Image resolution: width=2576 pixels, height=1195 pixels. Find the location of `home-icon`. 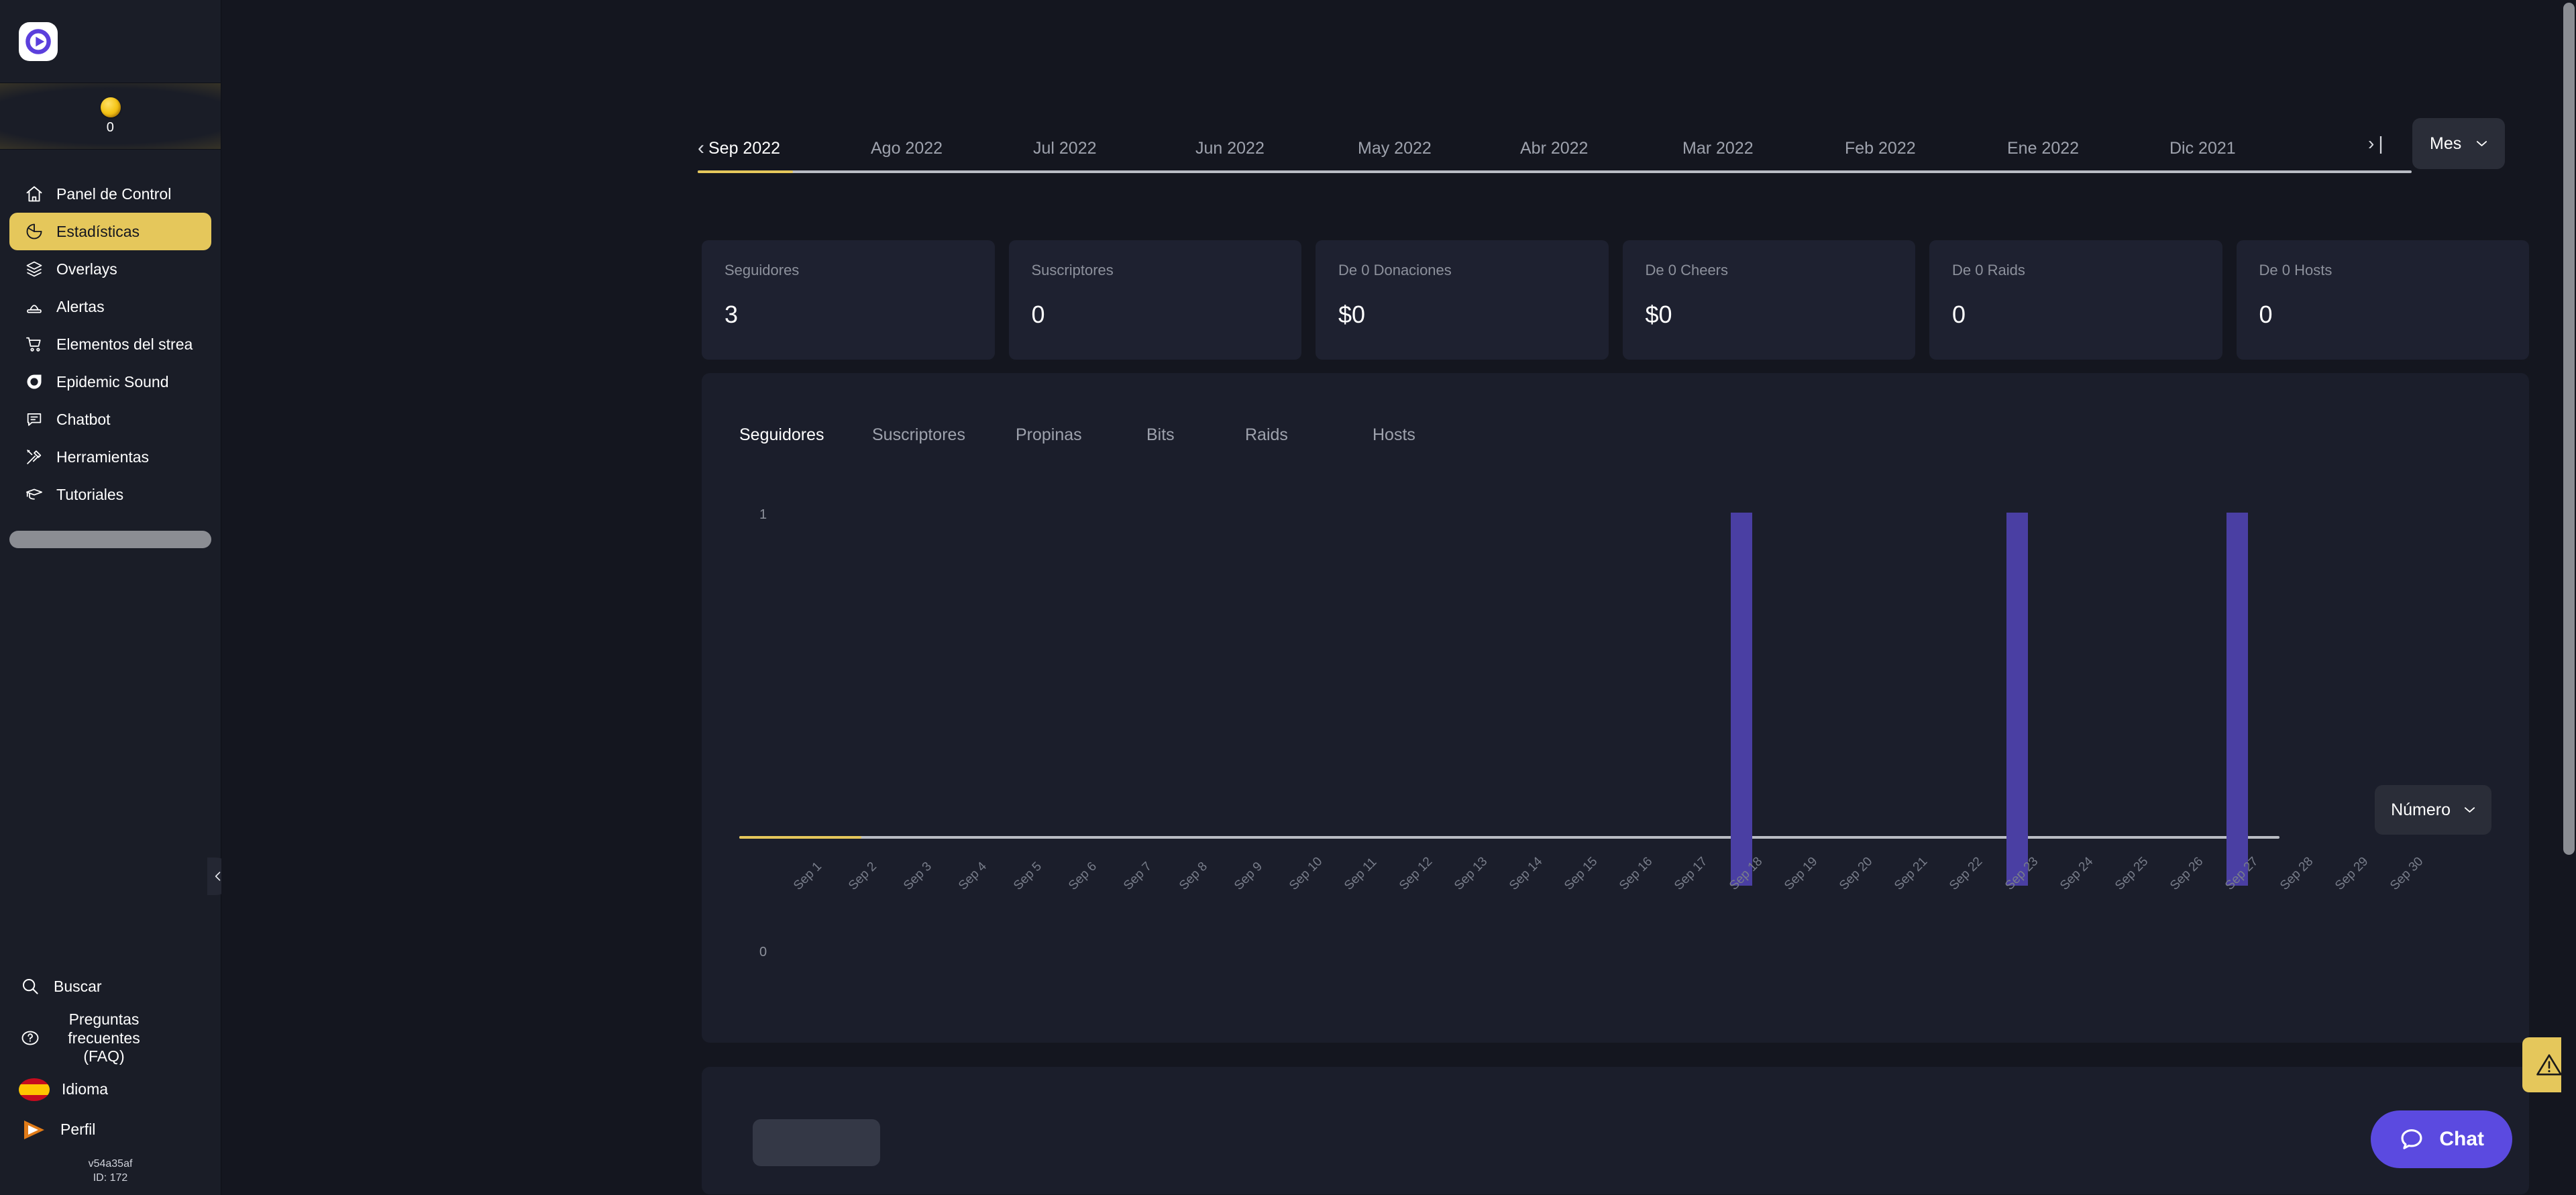

home-icon is located at coordinates (34, 194).